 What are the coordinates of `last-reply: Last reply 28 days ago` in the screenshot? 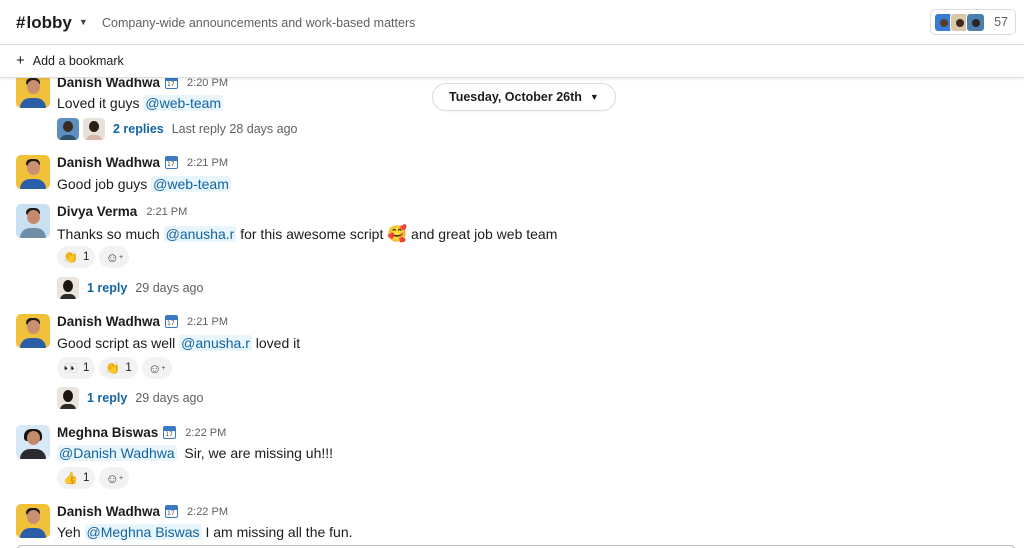 It's located at (234, 129).